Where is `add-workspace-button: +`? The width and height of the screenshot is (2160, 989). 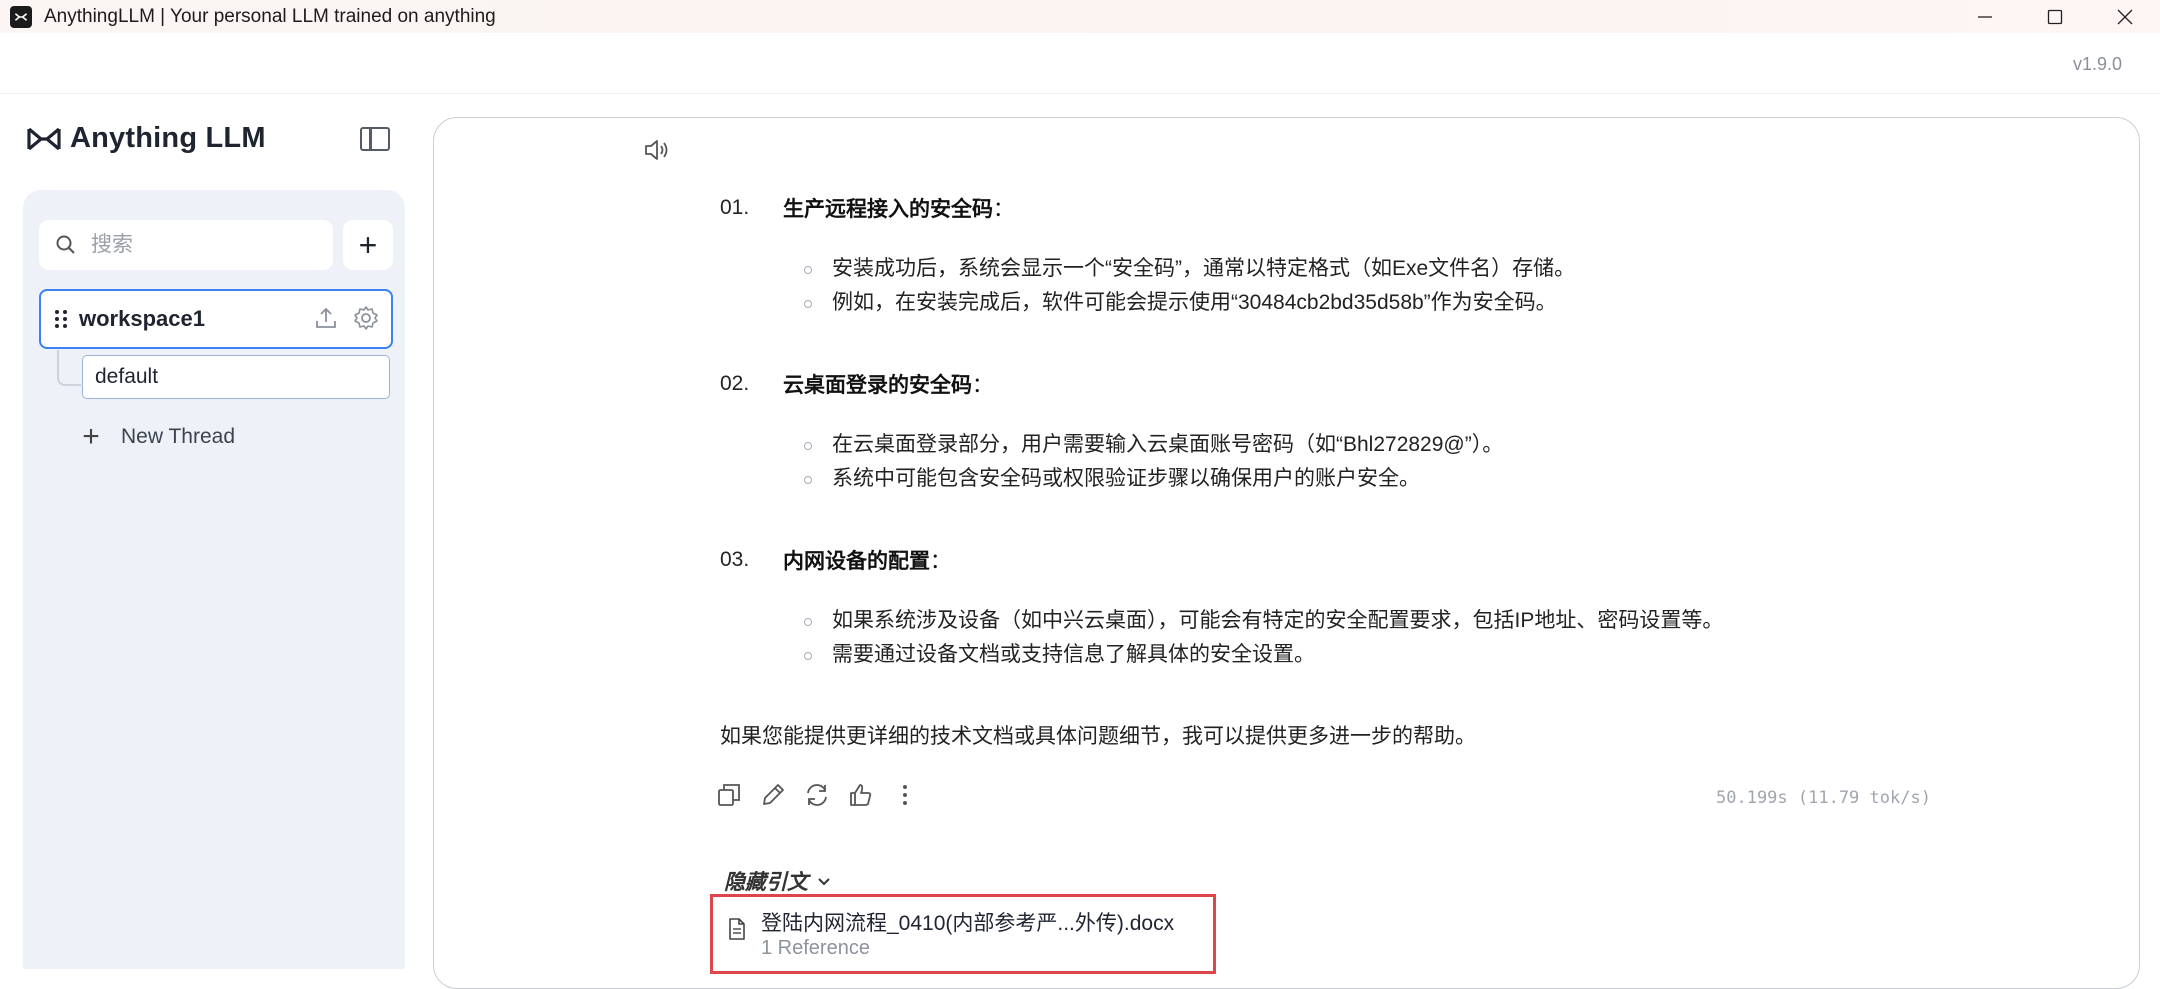
add-workspace-button: + is located at coordinates (368, 245).